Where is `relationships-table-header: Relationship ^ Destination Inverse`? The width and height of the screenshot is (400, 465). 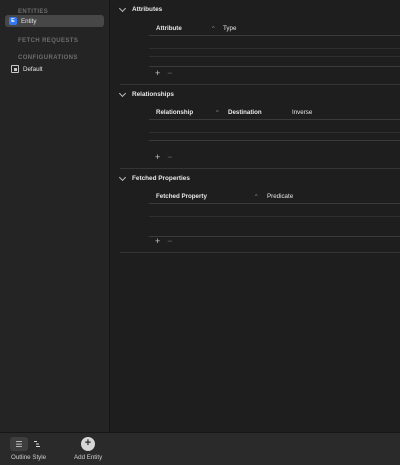
relationships-table-header: Relationship ^ Destination Inverse is located at coordinates (274, 113).